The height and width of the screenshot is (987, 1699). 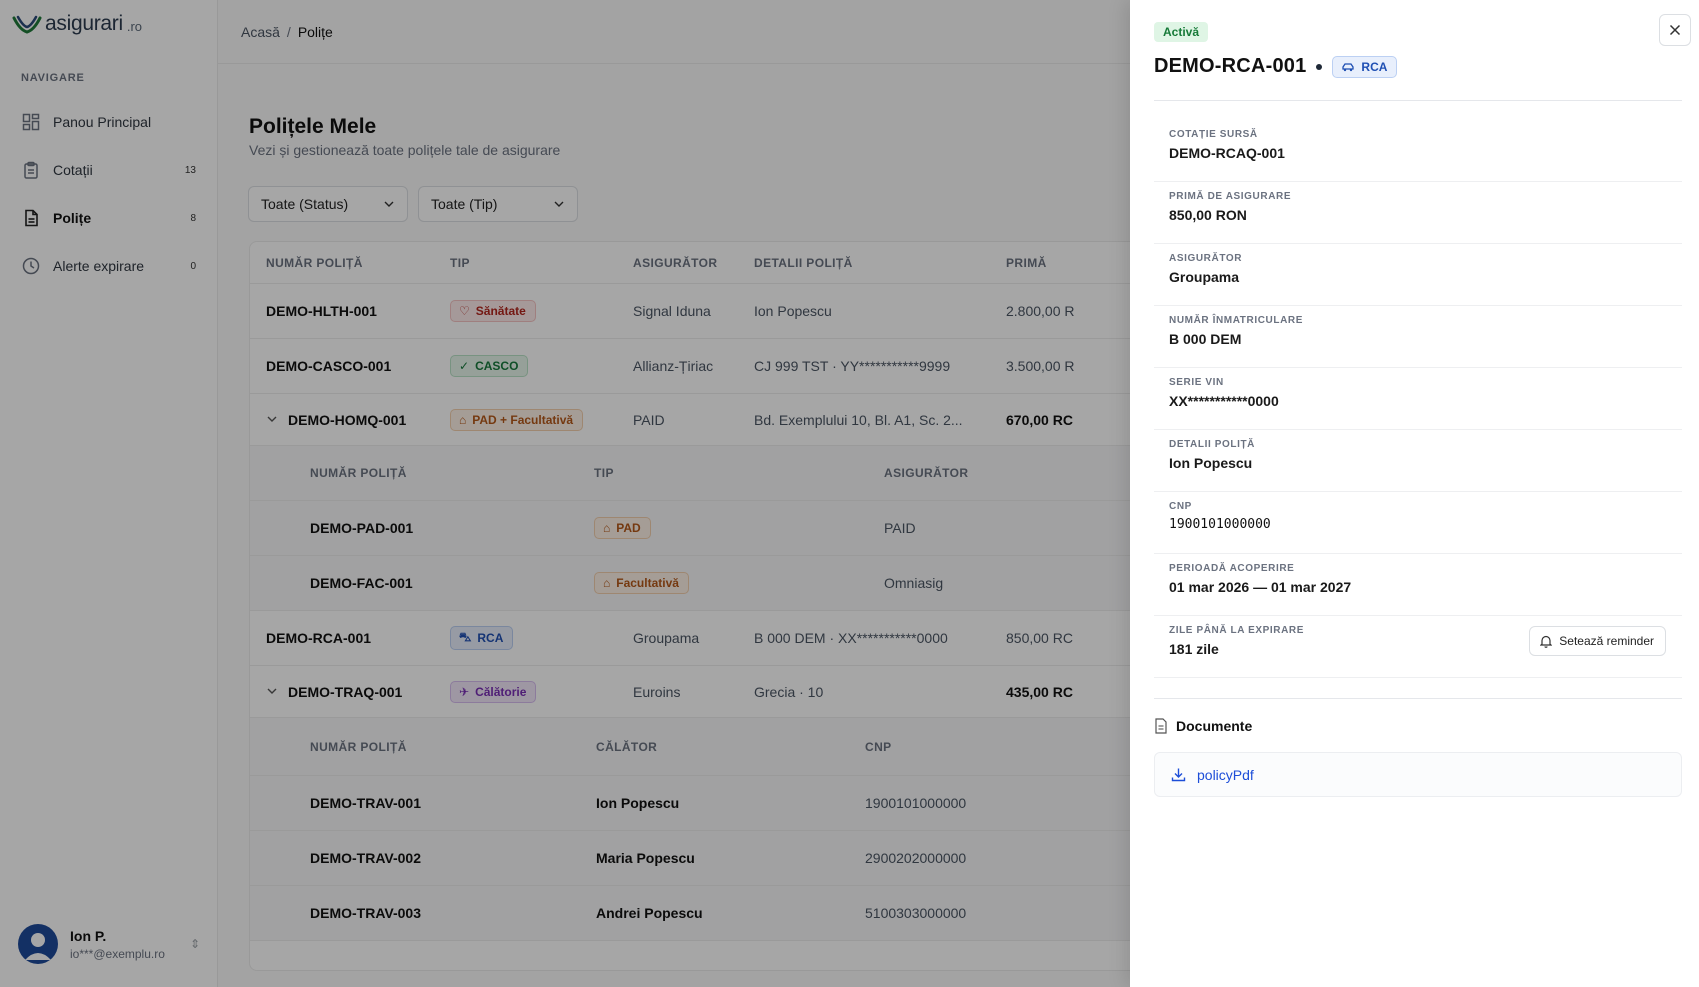 What do you see at coordinates (1178, 775) in the screenshot?
I see `download-icon` at bounding box center [1178, 775].